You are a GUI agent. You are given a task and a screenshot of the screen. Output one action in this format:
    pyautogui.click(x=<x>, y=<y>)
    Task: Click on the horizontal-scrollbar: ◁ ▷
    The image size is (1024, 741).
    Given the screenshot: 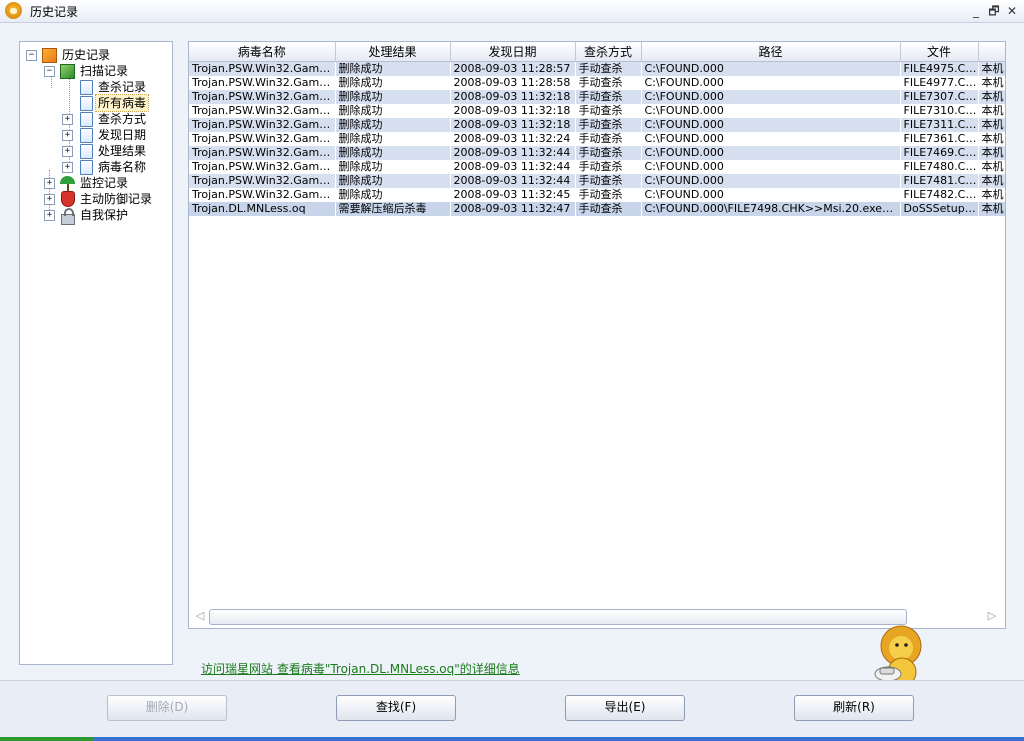 What is the action you would take?
    pyautogui.click(x=597, y=616)
    